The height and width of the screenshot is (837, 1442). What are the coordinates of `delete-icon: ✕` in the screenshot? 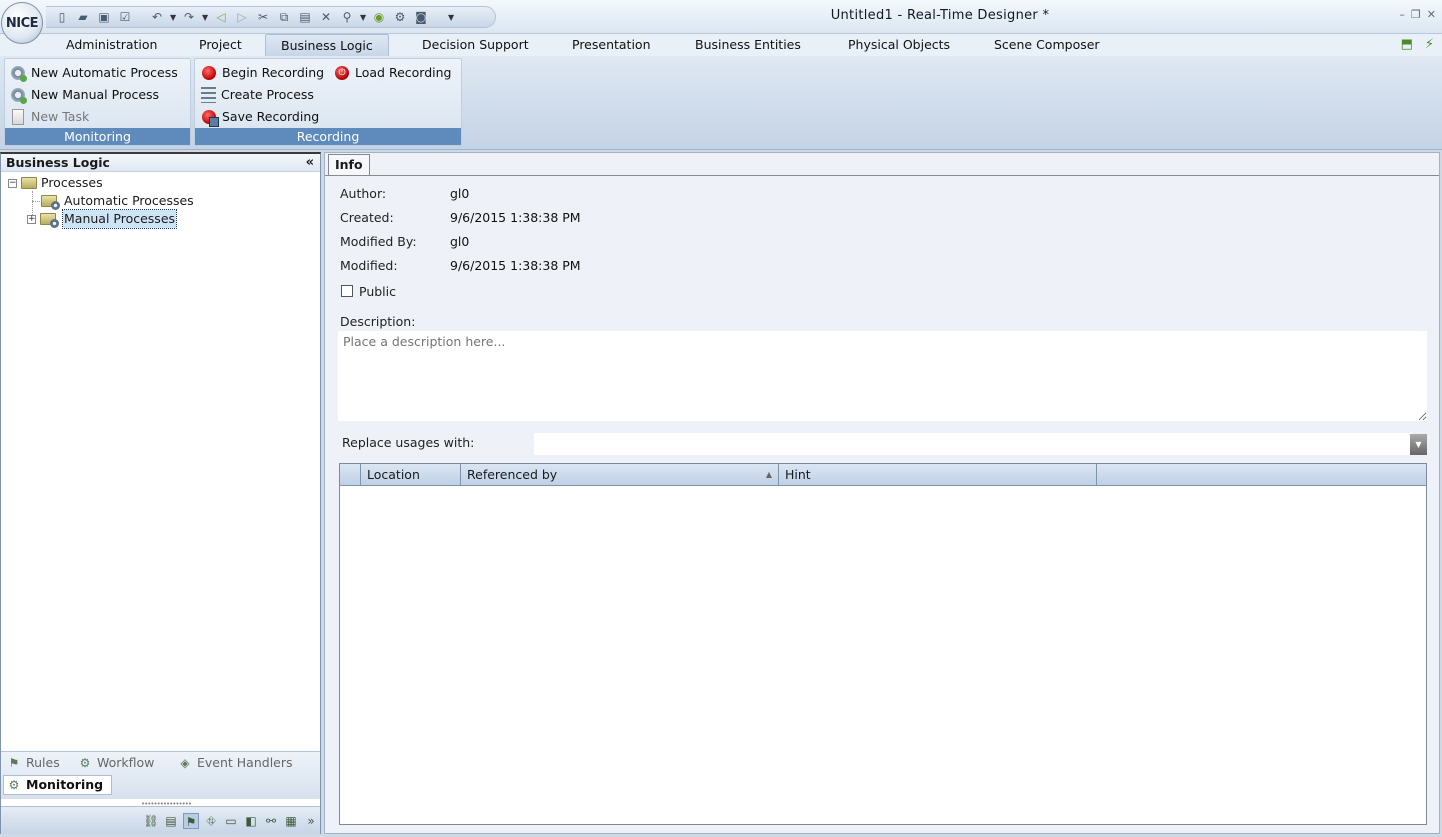 It's located at (326, 17).